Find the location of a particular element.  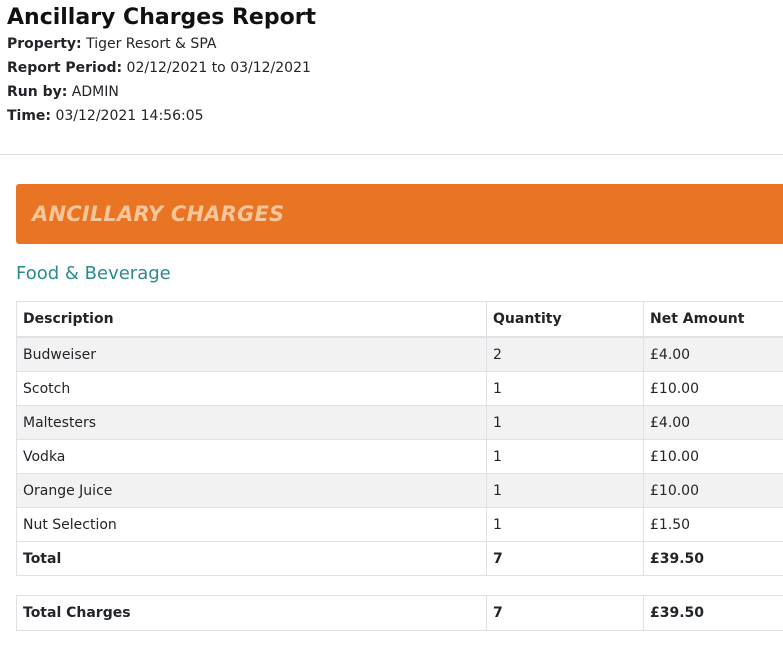

run-by-label: Run by: is located at coordinates (37, 92).